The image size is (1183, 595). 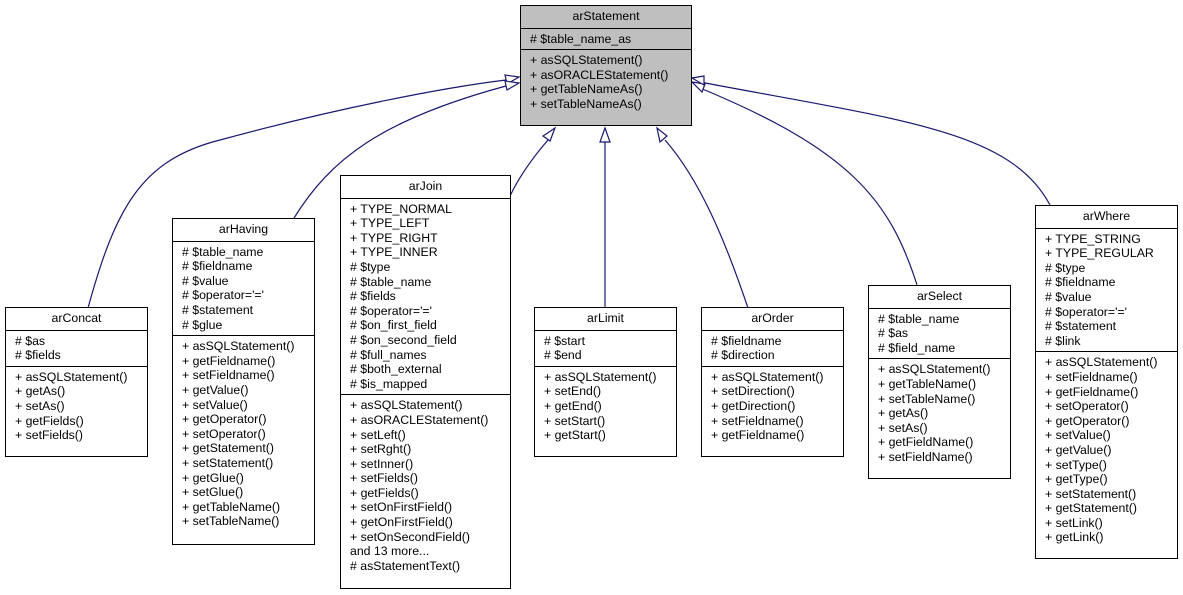 What do you see at coordinates (394, 252) in the screenshot?
I see `attribute: + TYPE_INNER` at bounding box center [394, 252].